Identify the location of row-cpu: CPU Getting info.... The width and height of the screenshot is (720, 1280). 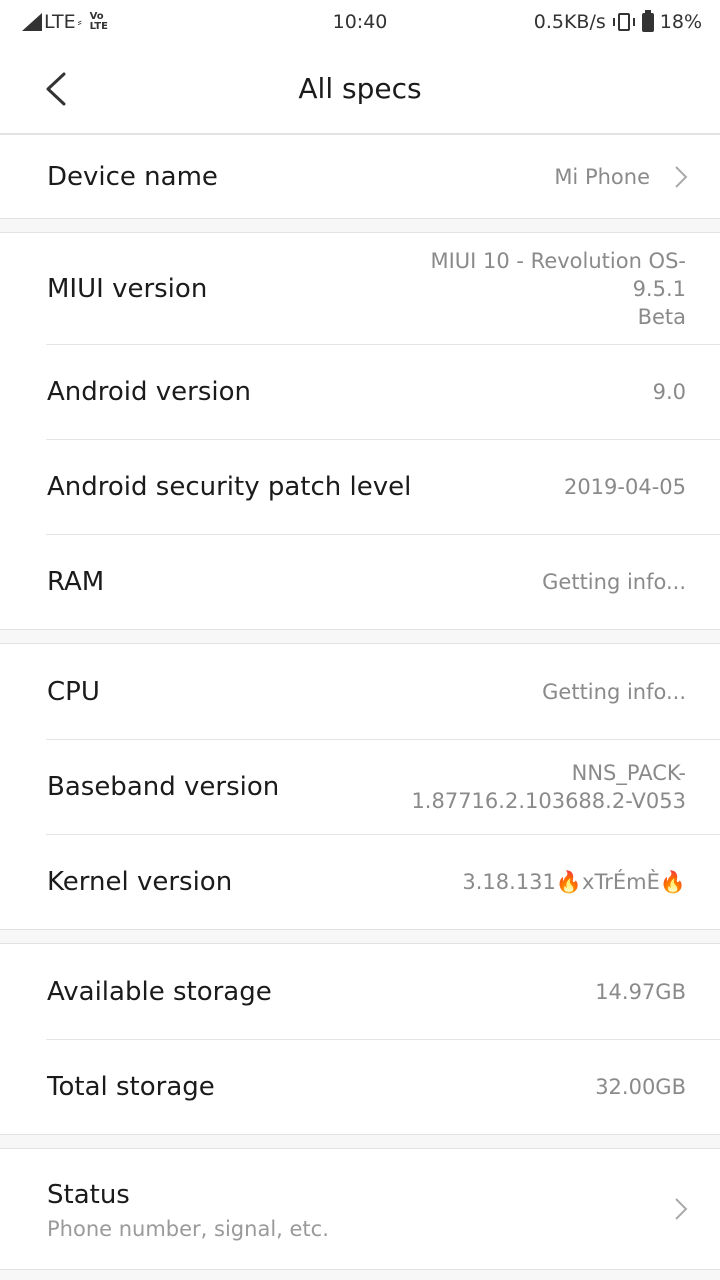
(360, 691).